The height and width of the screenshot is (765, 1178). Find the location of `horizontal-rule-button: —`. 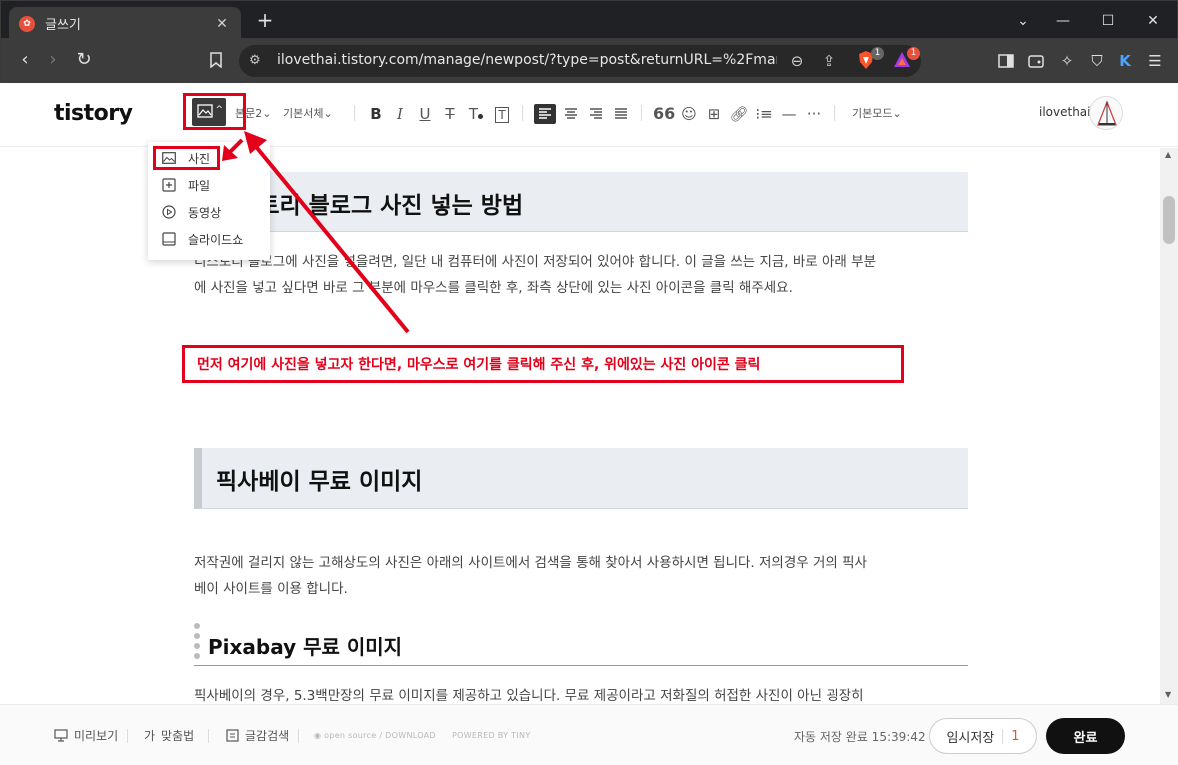

horizontal-rule-button: — is located at coordinates (789, 114).